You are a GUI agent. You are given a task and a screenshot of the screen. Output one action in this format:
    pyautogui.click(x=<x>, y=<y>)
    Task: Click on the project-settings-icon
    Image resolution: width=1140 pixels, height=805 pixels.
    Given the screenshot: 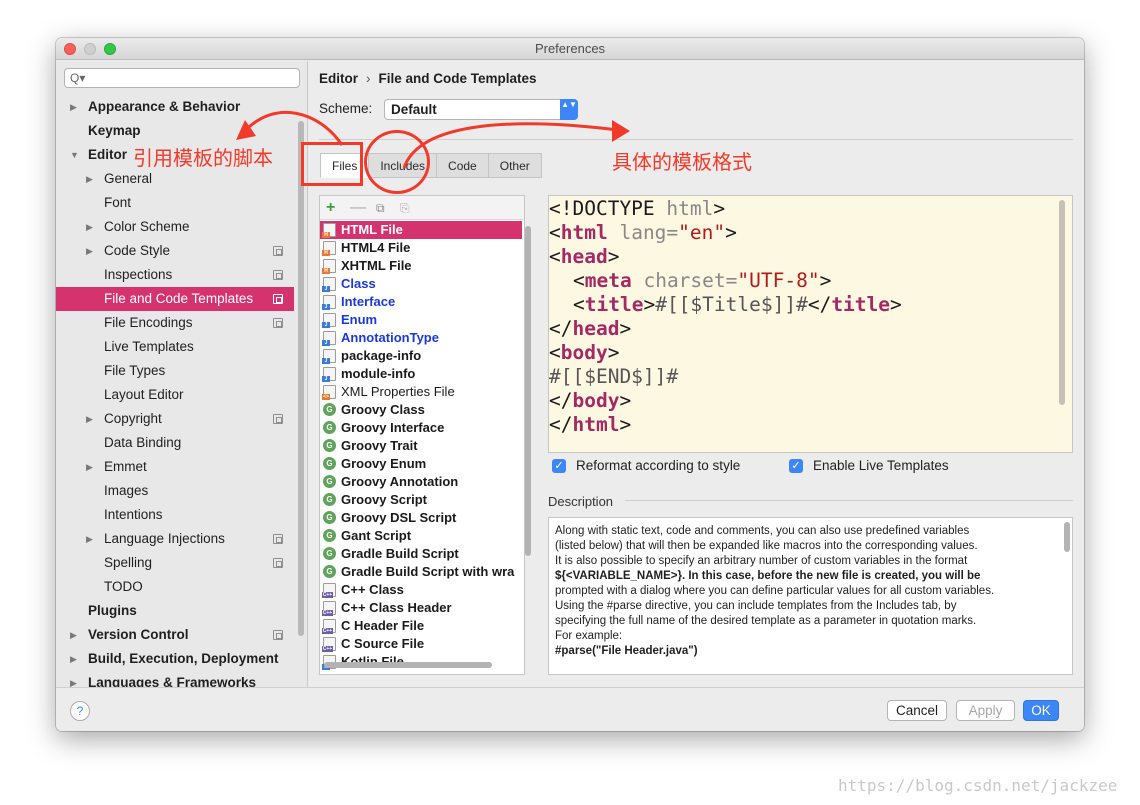 What is the action you would take?
    pyautogui.click(x=278, y=323)
    